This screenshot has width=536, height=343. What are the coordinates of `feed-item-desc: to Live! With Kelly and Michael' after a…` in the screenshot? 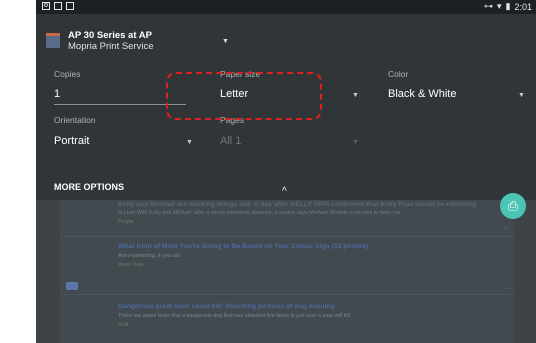 It's located at (259, 213).